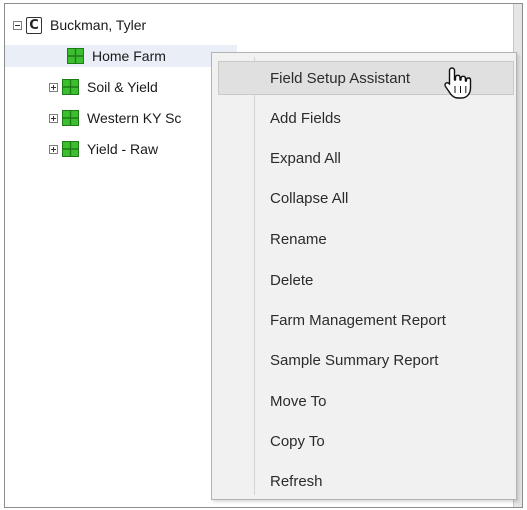 The height and width of the screenshot is (510, 527). Describe the element at coordinates (134, 118) in the screenshot. I see `farm-label: Western KY Sc` at that location.